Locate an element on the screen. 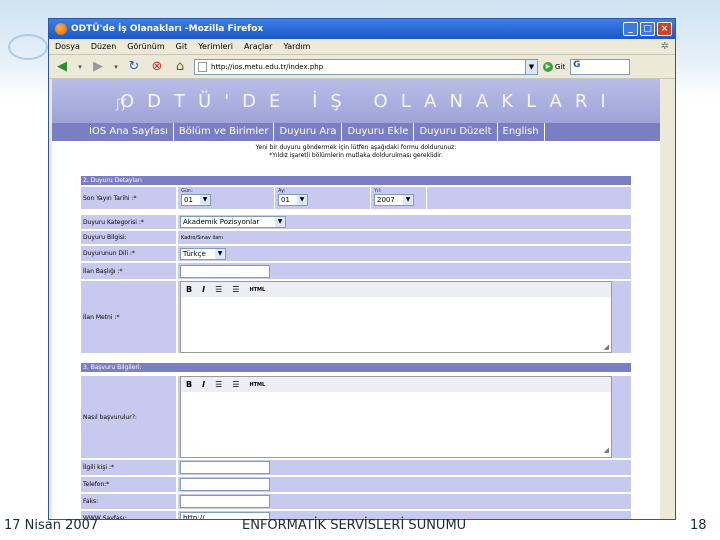  tab-english: English is located at coordinates (521, 132).